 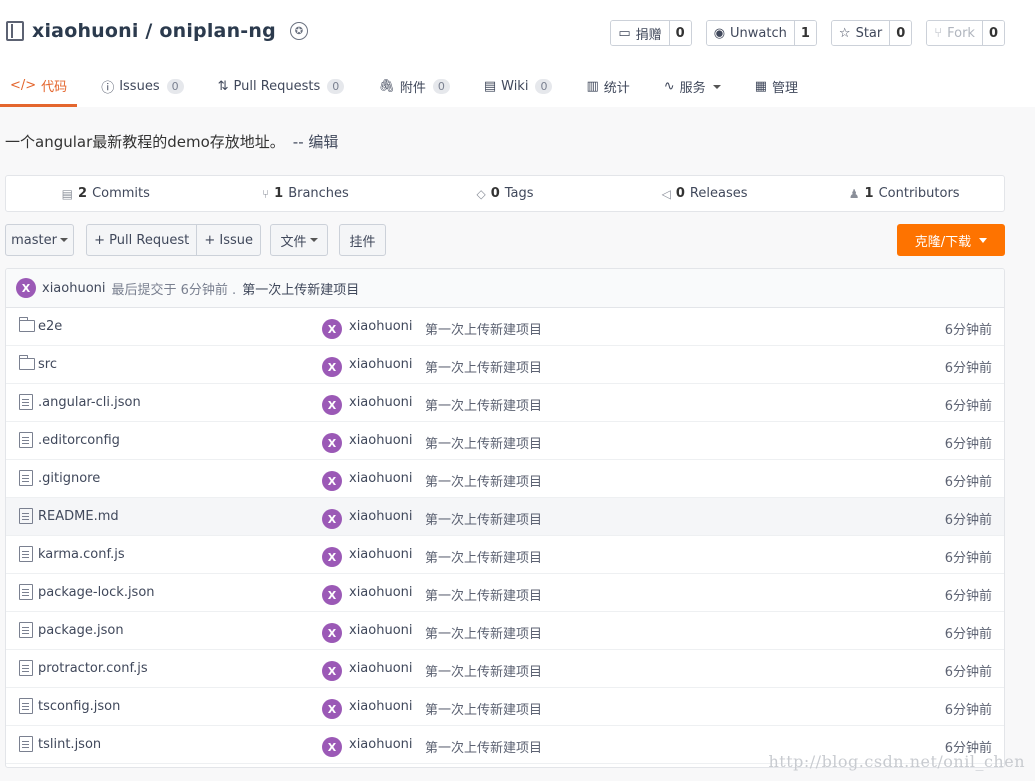 I want to click on file-name-link: protractor.conf.js, so click(x=93, y=668).